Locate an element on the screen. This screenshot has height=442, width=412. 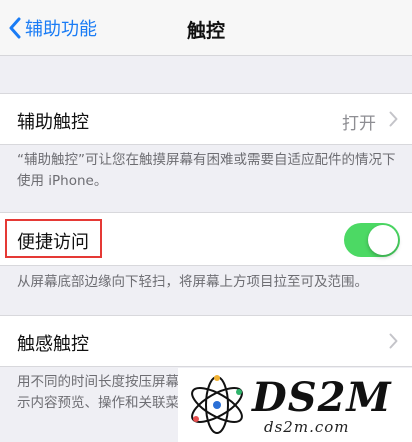
assistive-touch-row: 辅助触控 打开 is located at coordinates (206, 119).